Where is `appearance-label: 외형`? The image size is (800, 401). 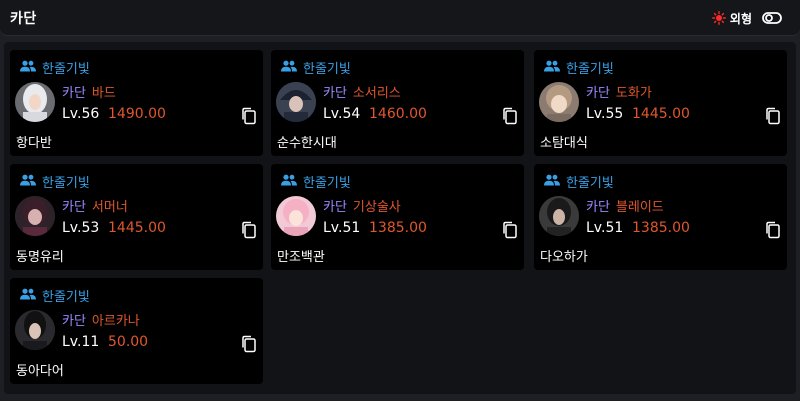 appearance-label: 외형 is located at coordinates (740, 18).